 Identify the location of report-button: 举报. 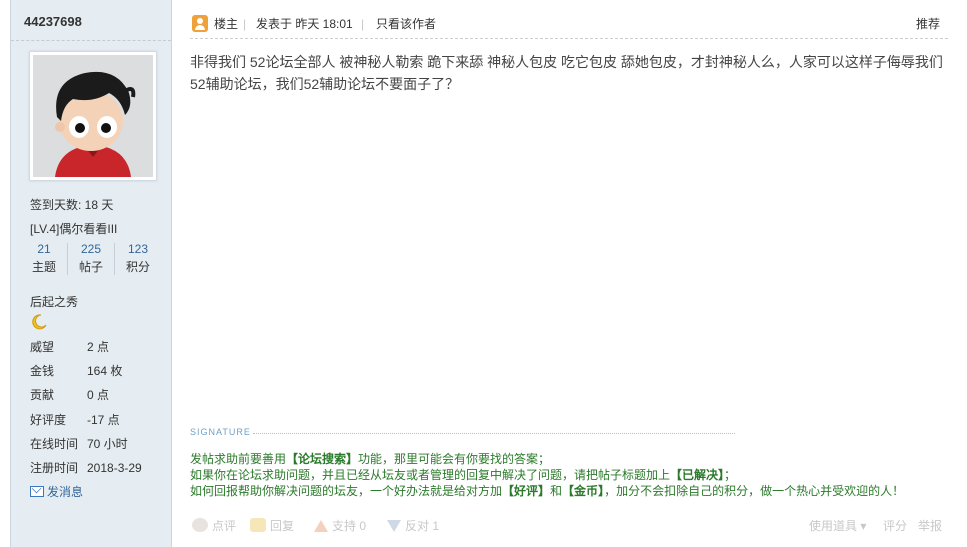
(930, 525).